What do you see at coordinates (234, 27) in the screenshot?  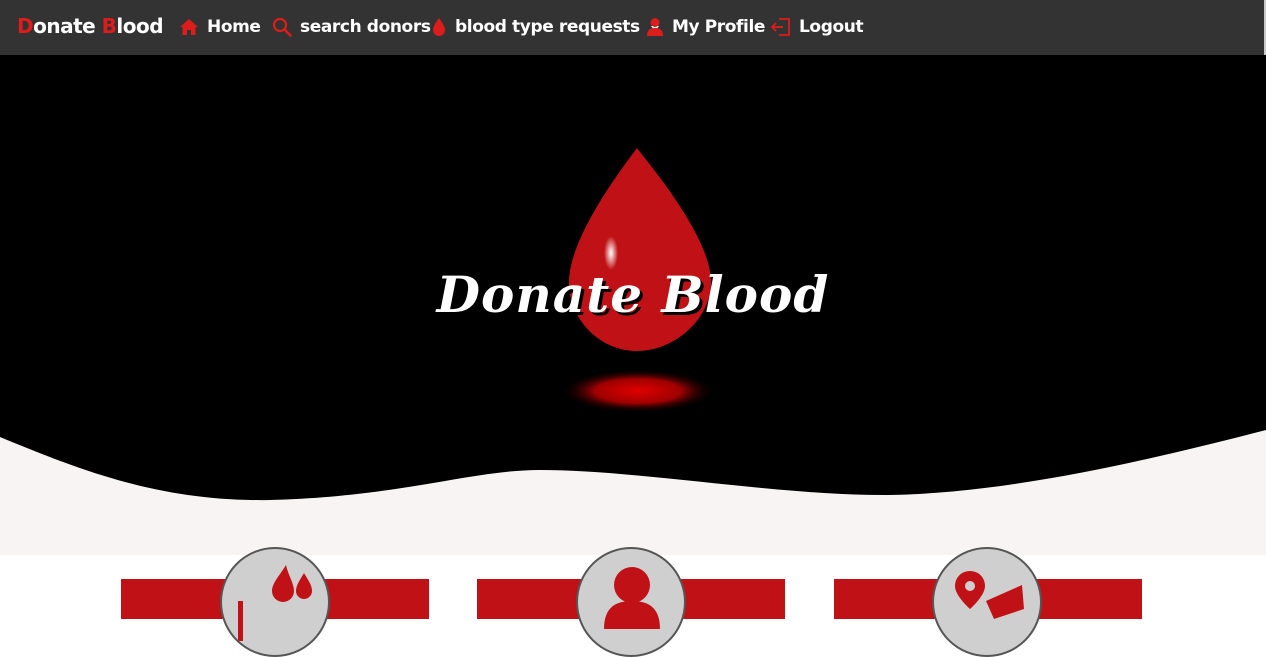 I see `nav-home-label: Home` at bounding box center [234, 27].